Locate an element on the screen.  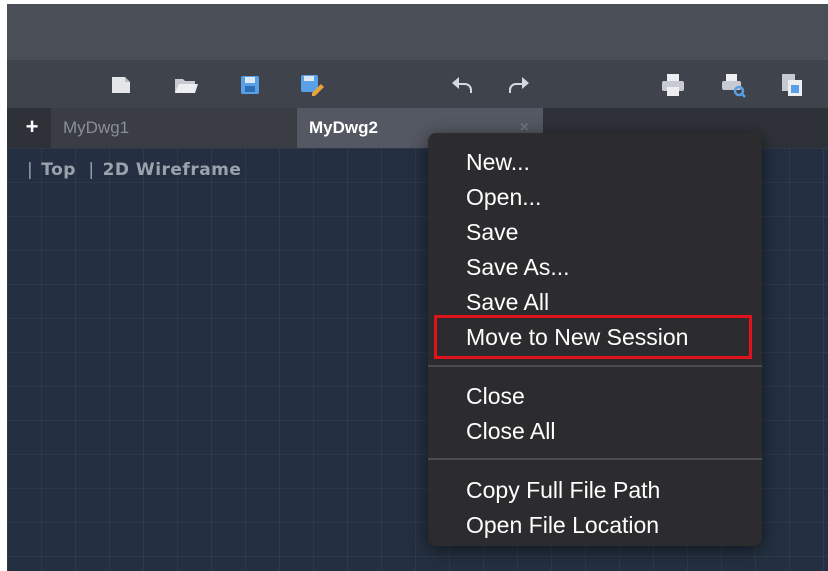
menu-item-copy-full-file-path: Copy Full File Path is located at coordinates (563, 490).